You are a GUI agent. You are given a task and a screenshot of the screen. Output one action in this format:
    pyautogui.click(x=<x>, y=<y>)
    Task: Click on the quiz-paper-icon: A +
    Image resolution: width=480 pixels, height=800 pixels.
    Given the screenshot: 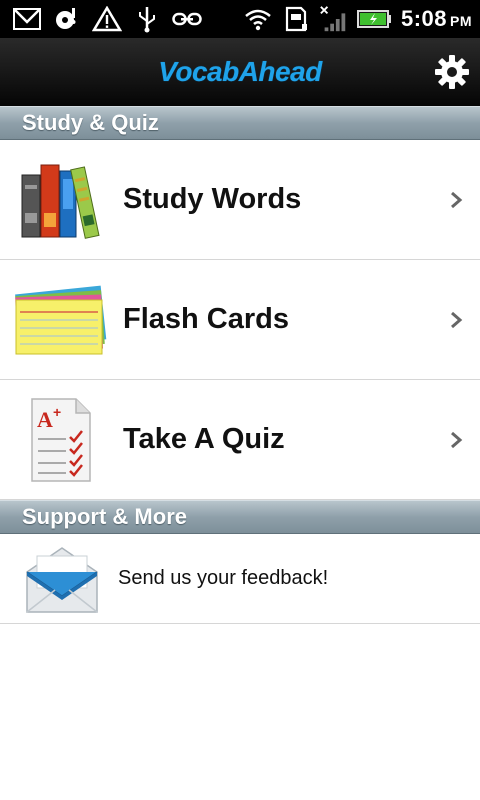 What is the action you would take?
    pyautogui.click(x=60, y=440)
    